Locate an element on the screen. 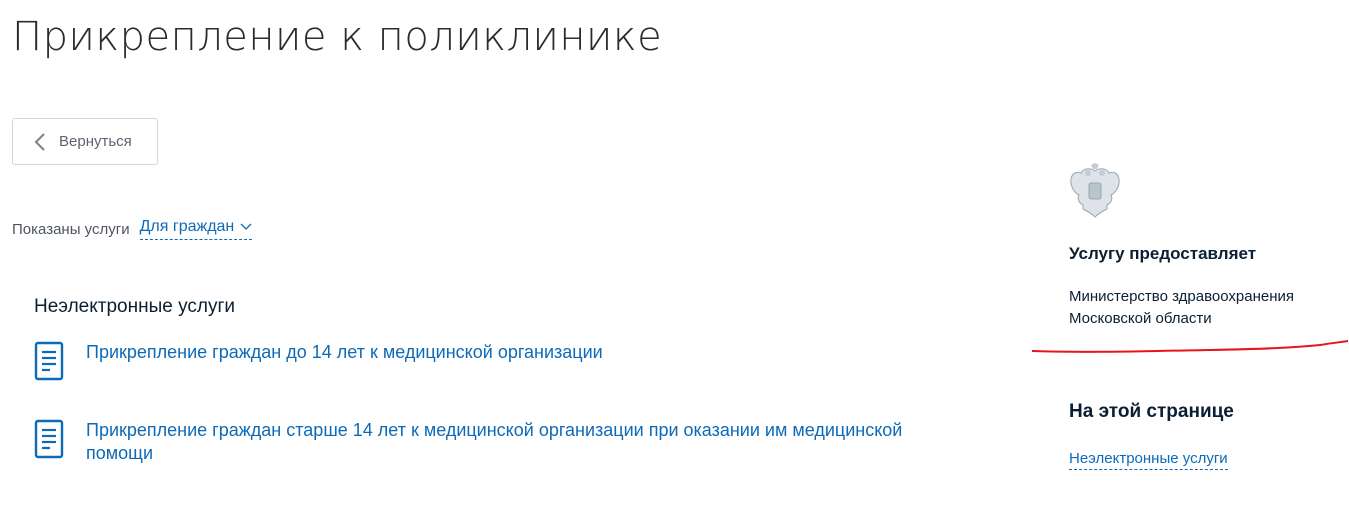 Image resolution: width=1349 pixels, height=510 pixels. provider-heading: Услугу предоставляет is located at coordinates (1163, 253).